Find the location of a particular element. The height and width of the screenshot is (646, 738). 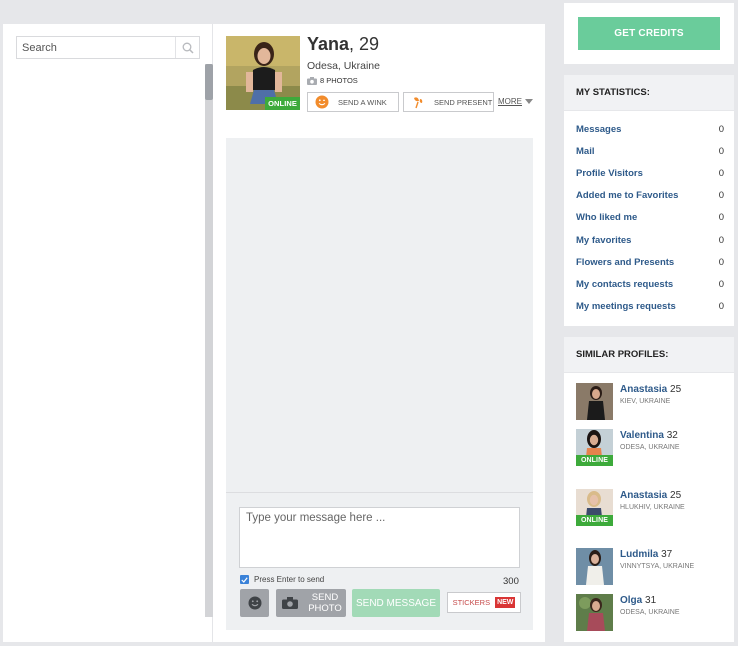

similar-profile-location: HLUKHIV, UKRAINE is located at coordinates (652, 507).